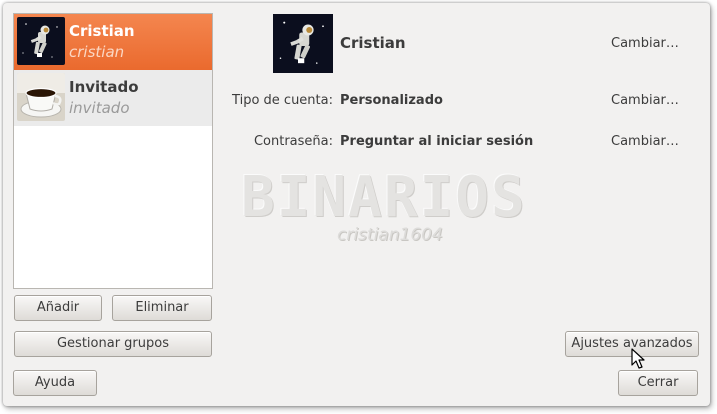 Image resolution: width=717 pixels, height=414 pixels. What do you see at coordinates (282, 100) in the screenshot?
I see `account-type-label: Tipo de cuenta:` at bounding box center [282, 100].